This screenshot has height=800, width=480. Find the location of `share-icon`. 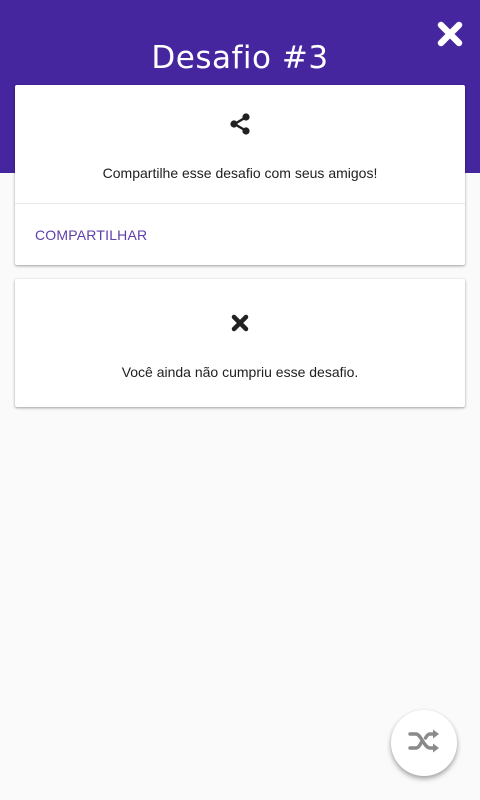

share-icon is located at coordinates (240, 126).